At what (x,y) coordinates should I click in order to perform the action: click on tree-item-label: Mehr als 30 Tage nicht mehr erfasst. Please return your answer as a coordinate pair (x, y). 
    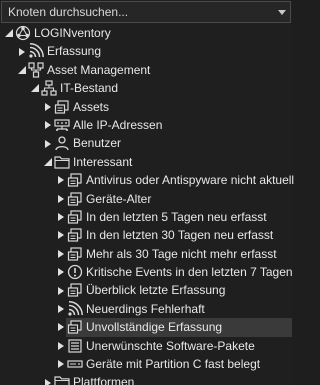
    Looking at the image, I should click on (181, 253).